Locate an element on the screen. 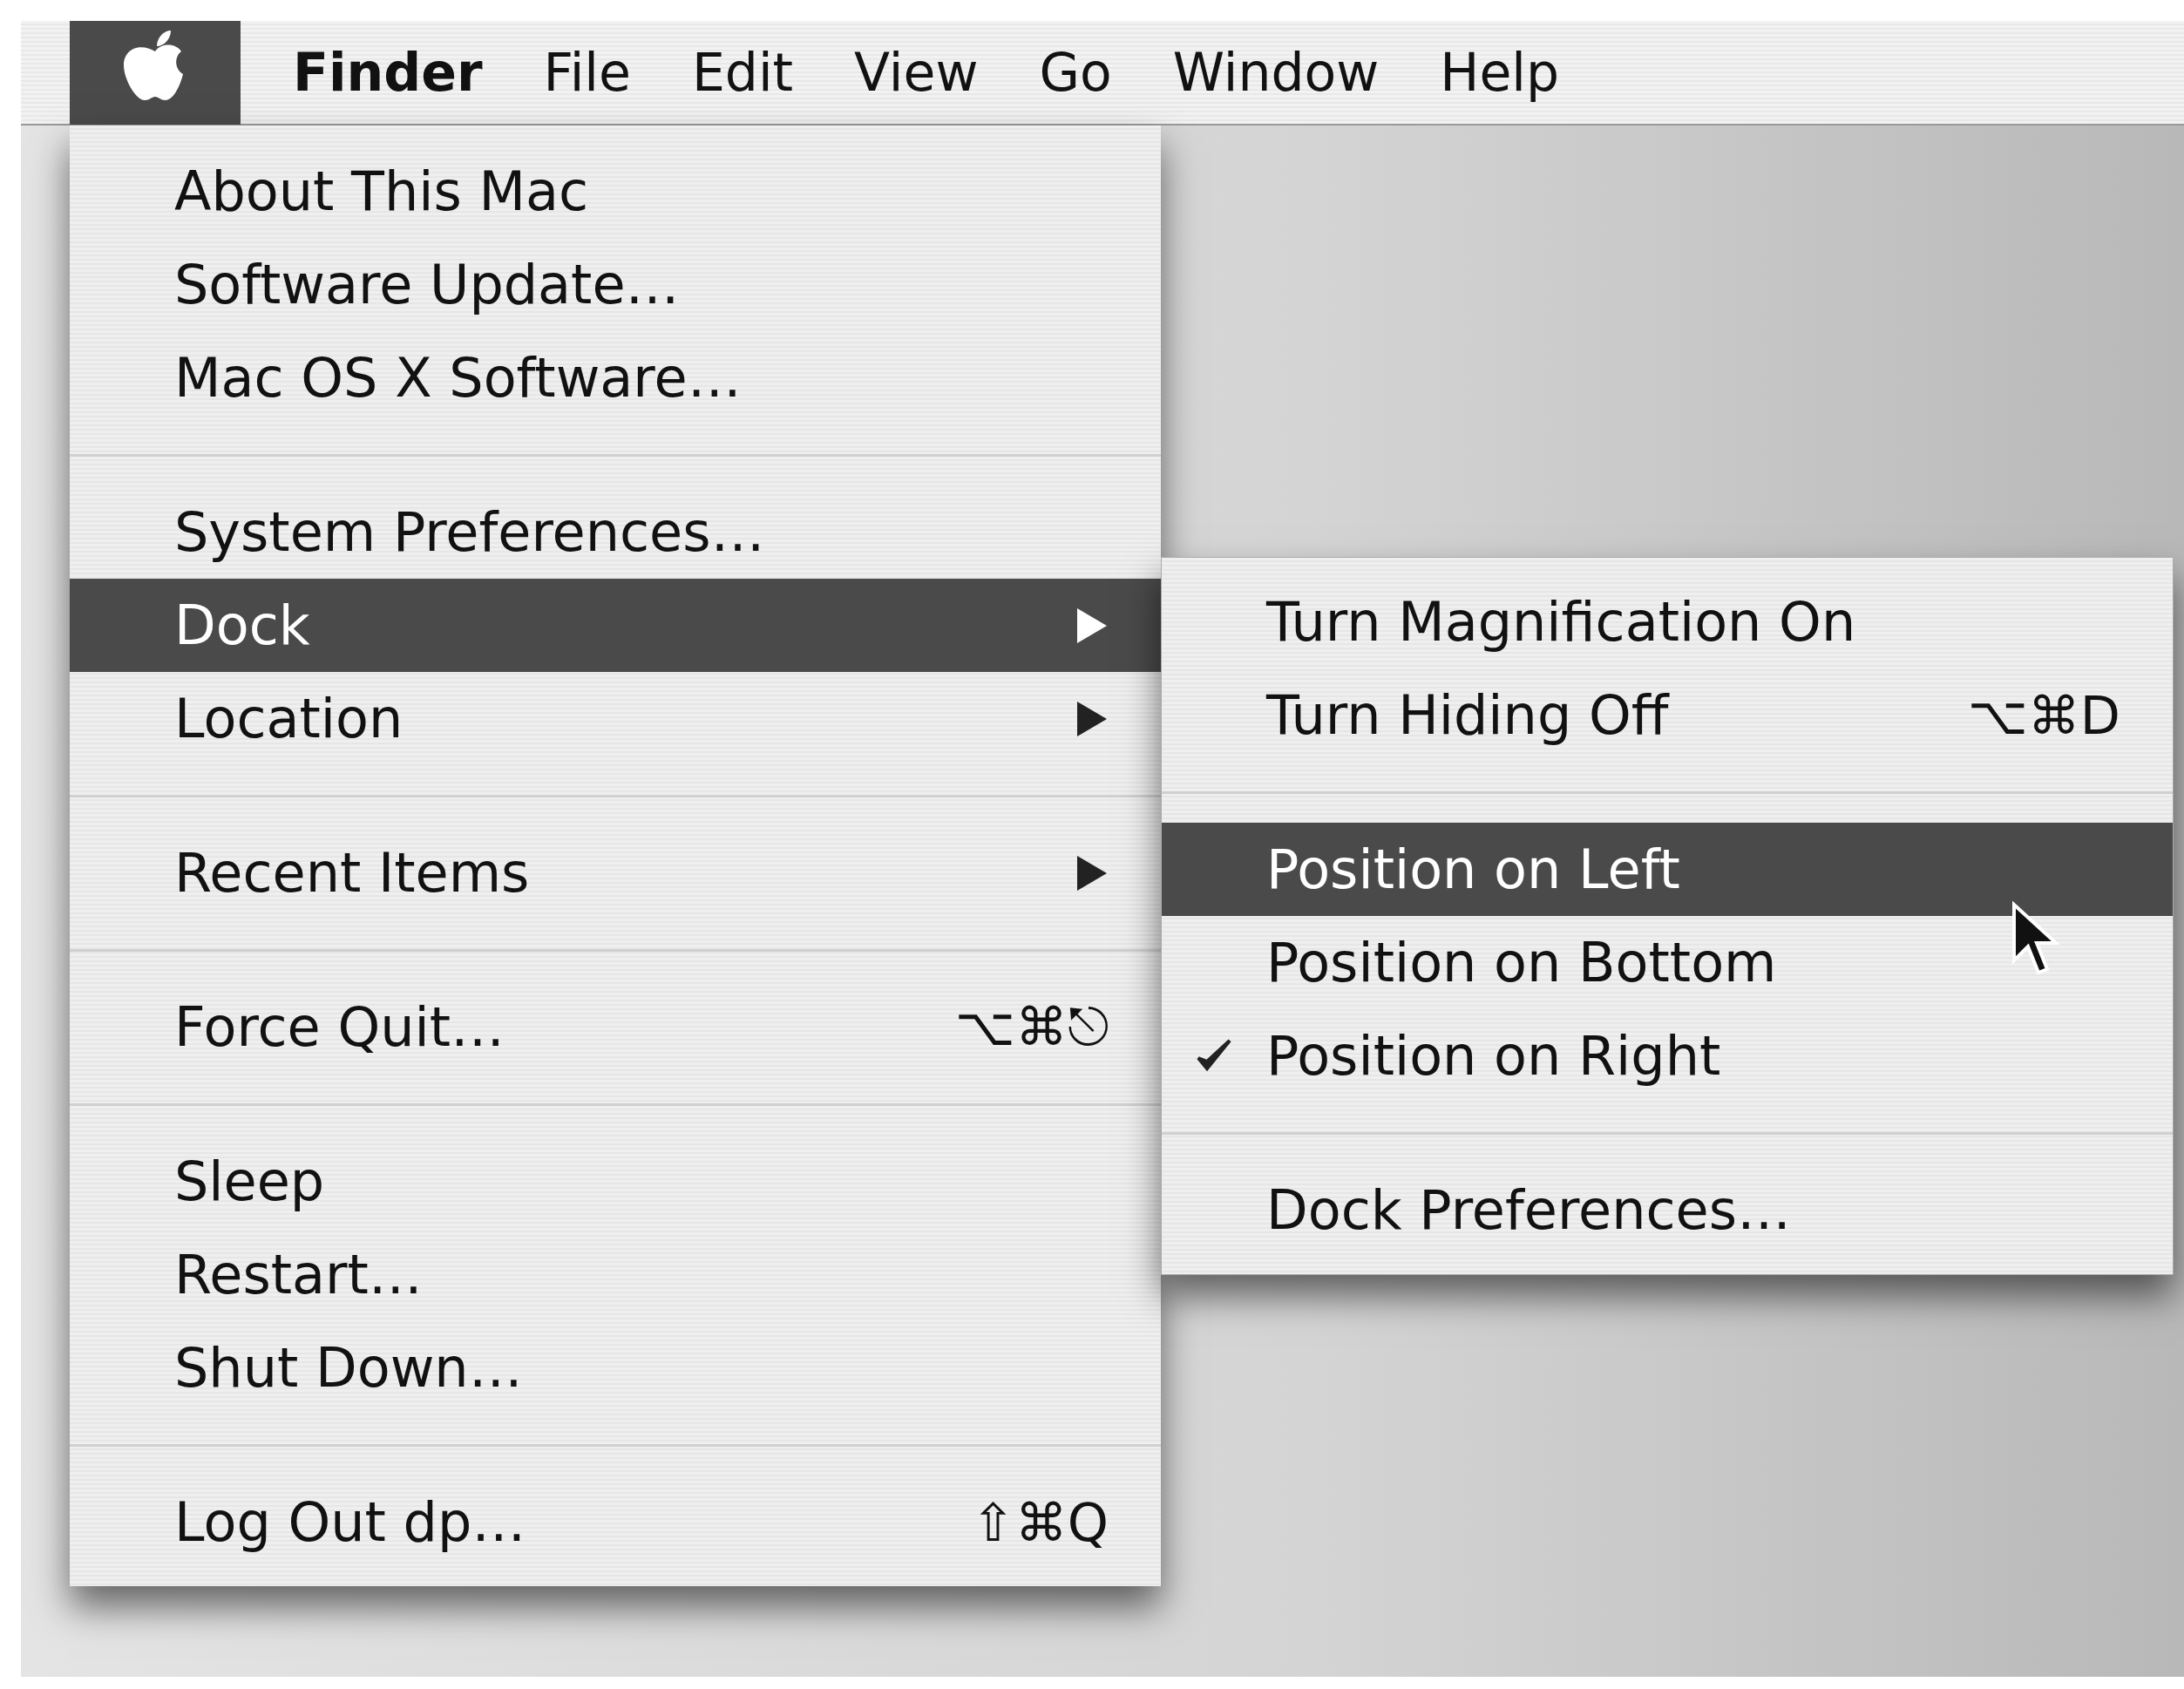  menu-item: Position on Right is located at coordinates (1667, 1055).